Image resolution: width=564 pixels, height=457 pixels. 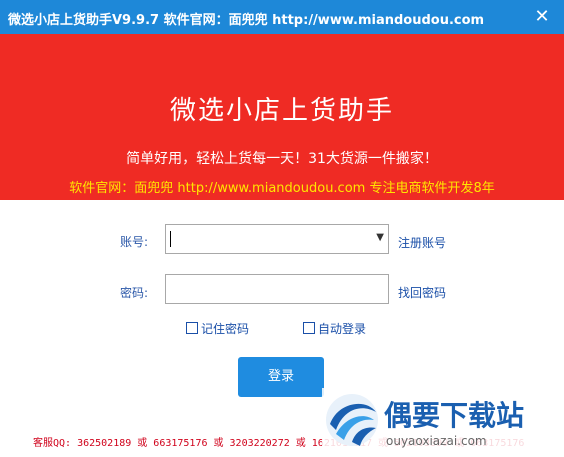 What do you see at coordinates (134, 293) in the screenshot?
I see `password-label: 密码:` at bounding box center [134, 293].